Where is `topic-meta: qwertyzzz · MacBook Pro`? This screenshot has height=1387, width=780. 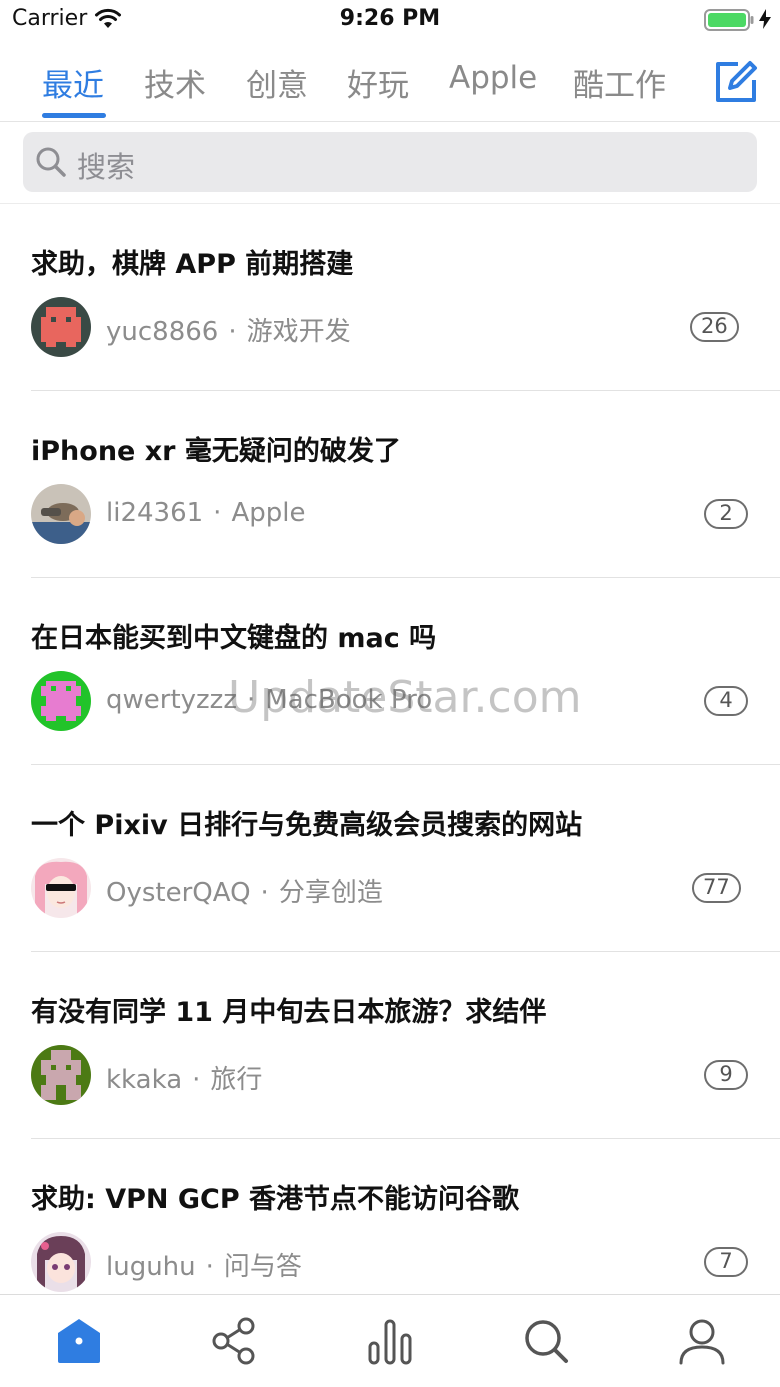
topic-meta: qwertyzzz · MacBook Pro is located at coordinates (269, 700).